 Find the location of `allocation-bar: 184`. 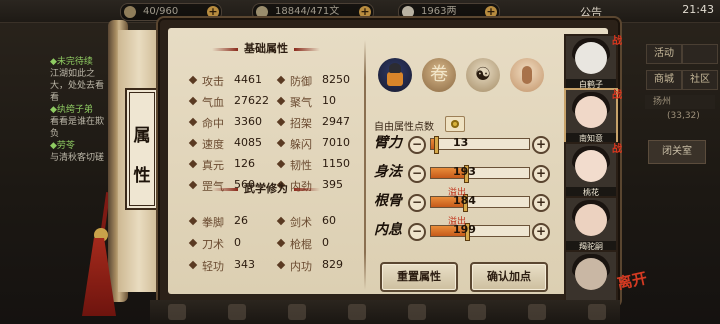

allocation-bar: 184 is located at coordinates (480, 203).